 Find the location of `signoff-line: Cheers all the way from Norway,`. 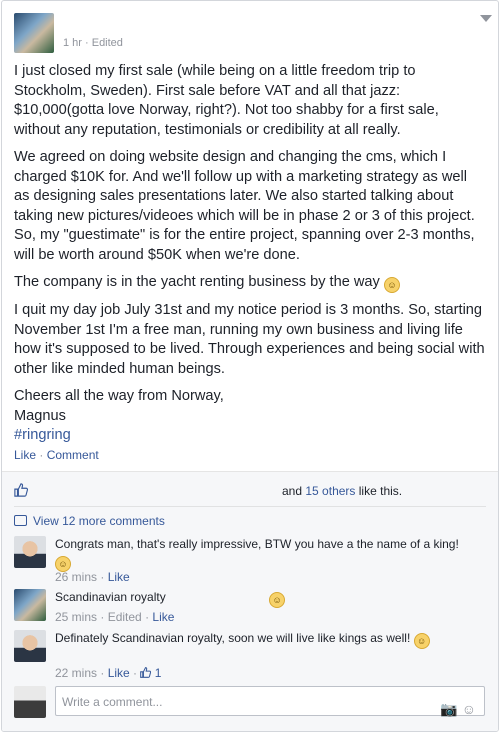

signoff-line: Cheers all the way from Norway, is located at coordinates (119, 396).